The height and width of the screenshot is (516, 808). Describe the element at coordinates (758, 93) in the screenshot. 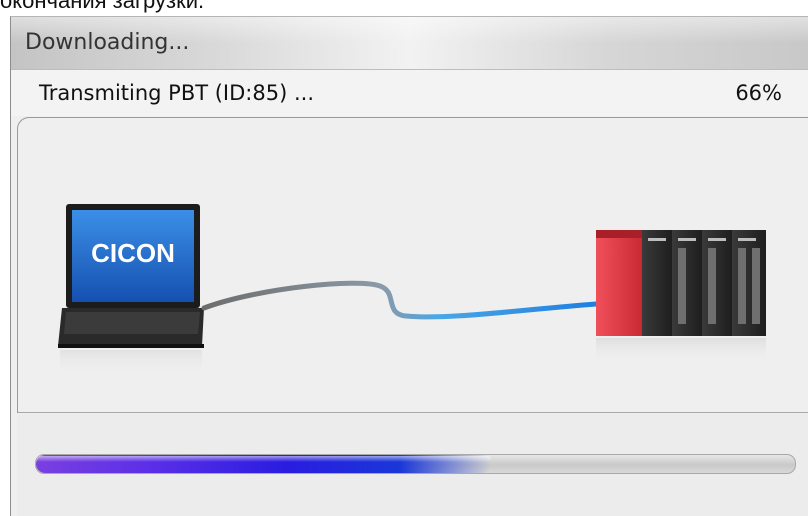

I see `progress-percent: 66%` at that location.